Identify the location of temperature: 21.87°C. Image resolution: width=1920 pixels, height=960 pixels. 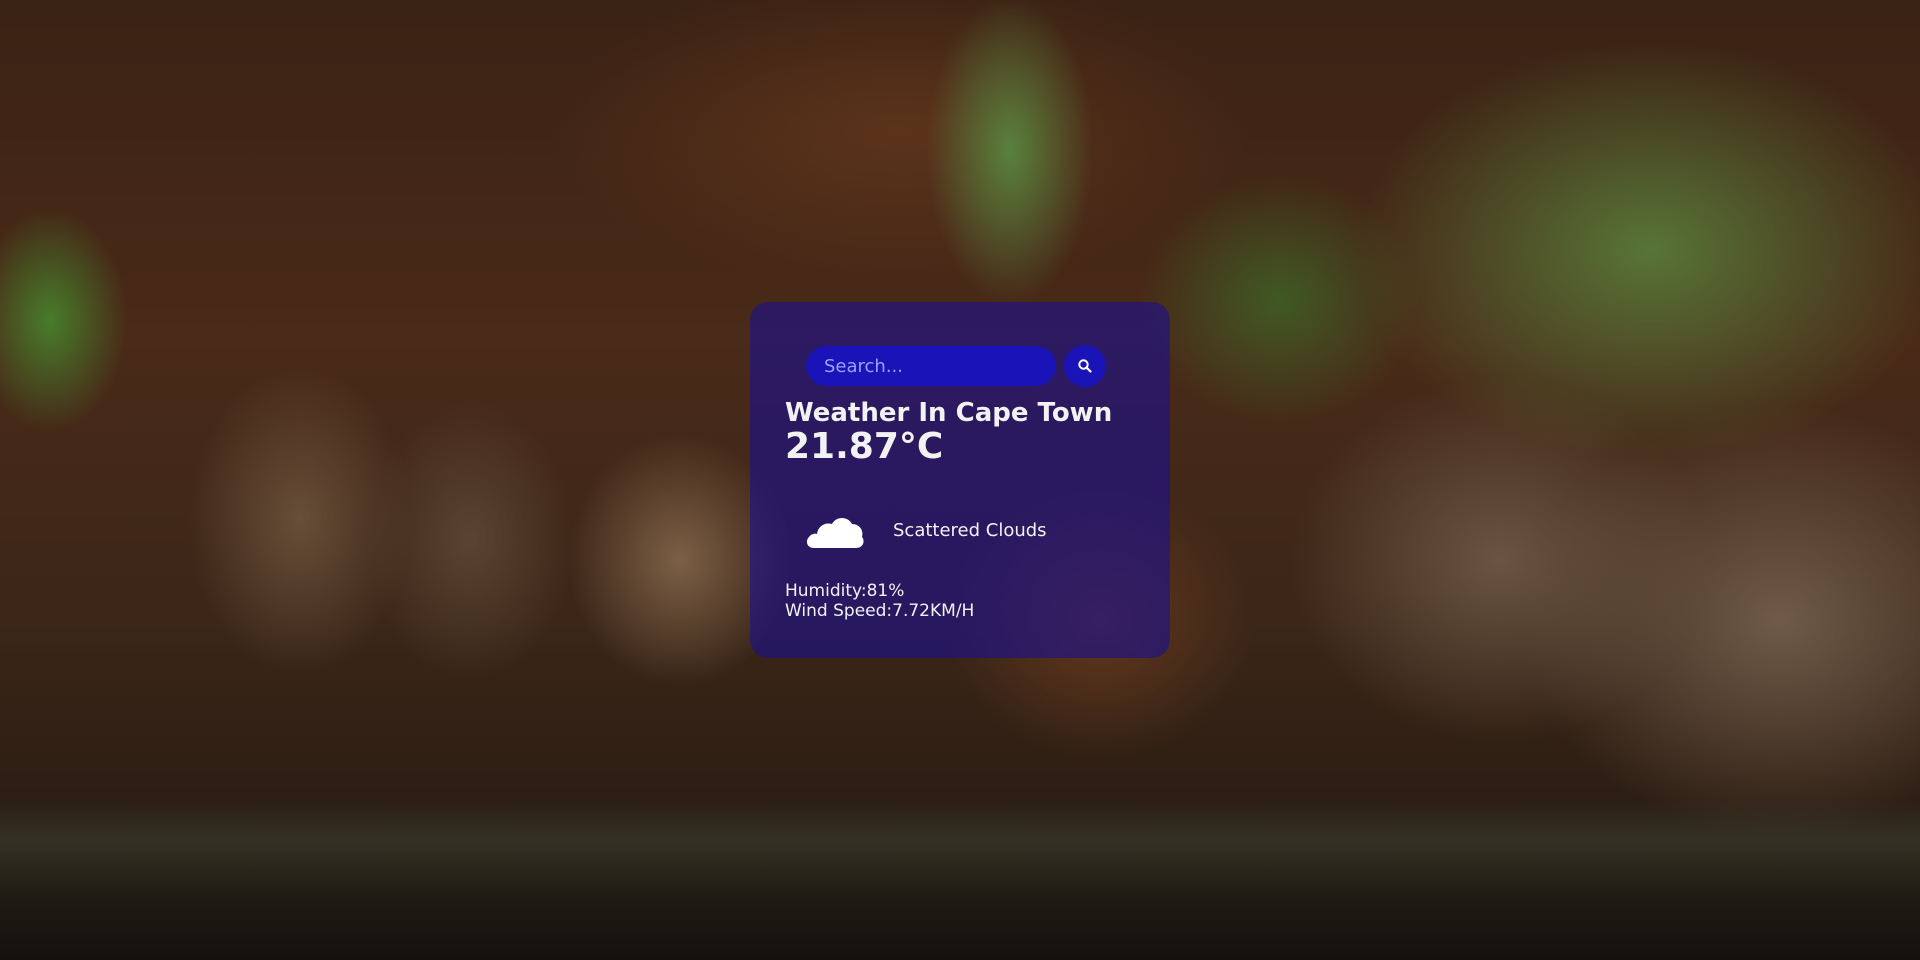
(864, 446).